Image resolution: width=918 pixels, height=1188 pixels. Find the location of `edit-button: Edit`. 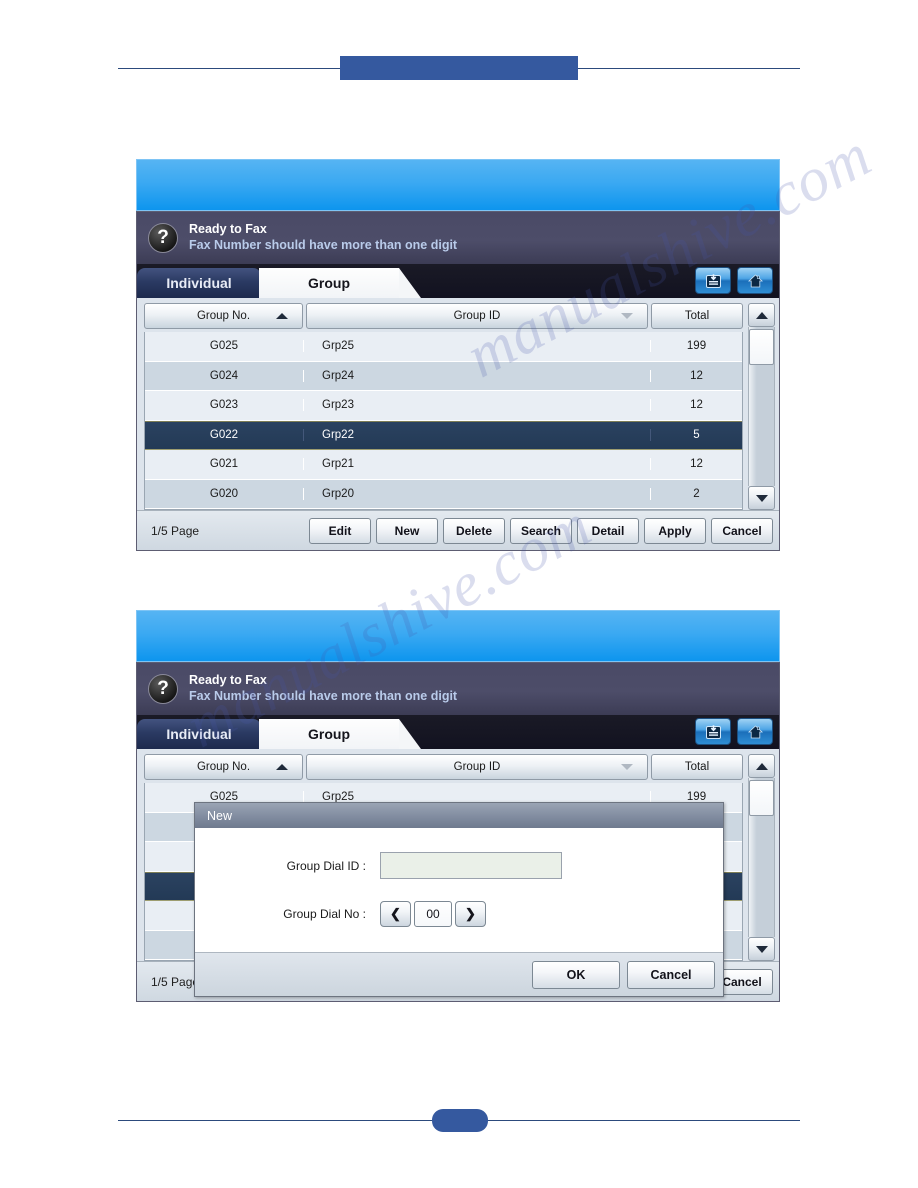

edit-button: Edit is located at coordinates (340, 530).